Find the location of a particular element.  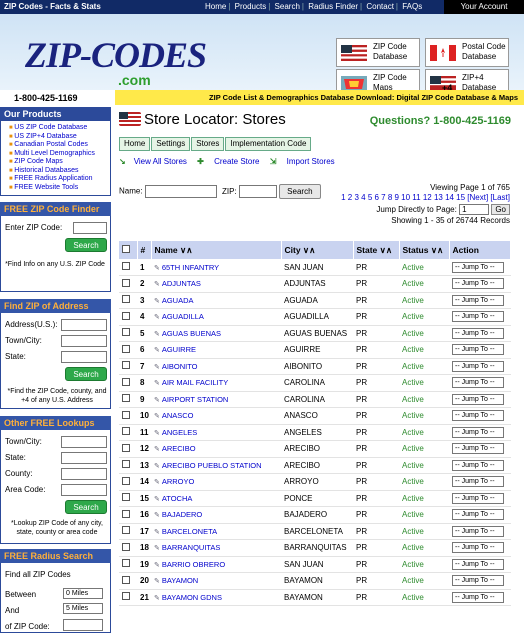

town-input is located at coordinates (84, 341).